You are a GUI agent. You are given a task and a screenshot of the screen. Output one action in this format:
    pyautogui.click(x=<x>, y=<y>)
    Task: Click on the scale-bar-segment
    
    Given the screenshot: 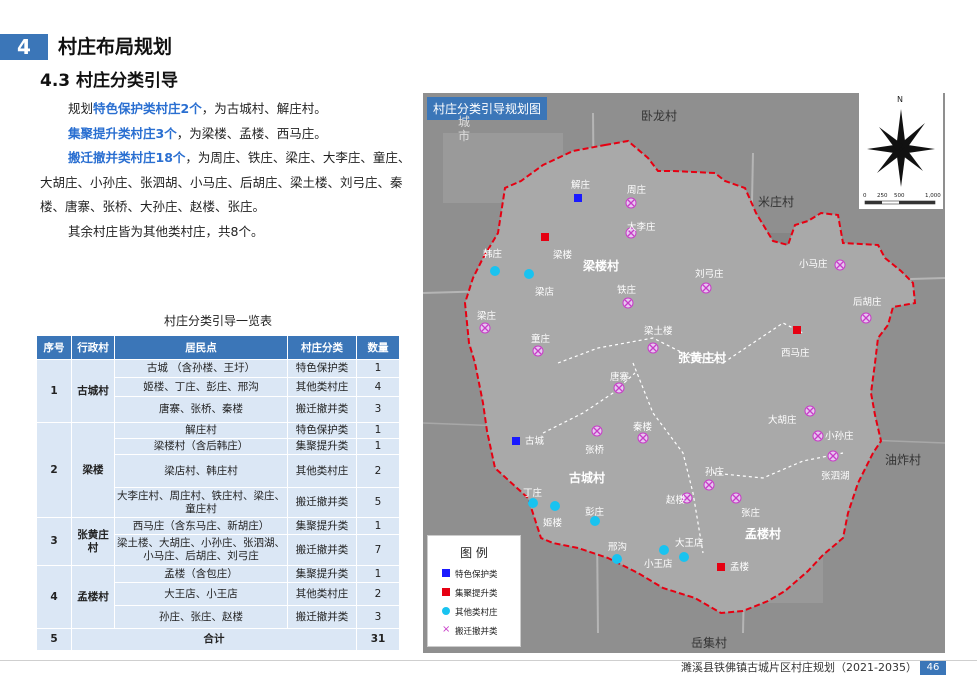 What is the action you would take?
    pyautogui.click(x=873, y=202)
    